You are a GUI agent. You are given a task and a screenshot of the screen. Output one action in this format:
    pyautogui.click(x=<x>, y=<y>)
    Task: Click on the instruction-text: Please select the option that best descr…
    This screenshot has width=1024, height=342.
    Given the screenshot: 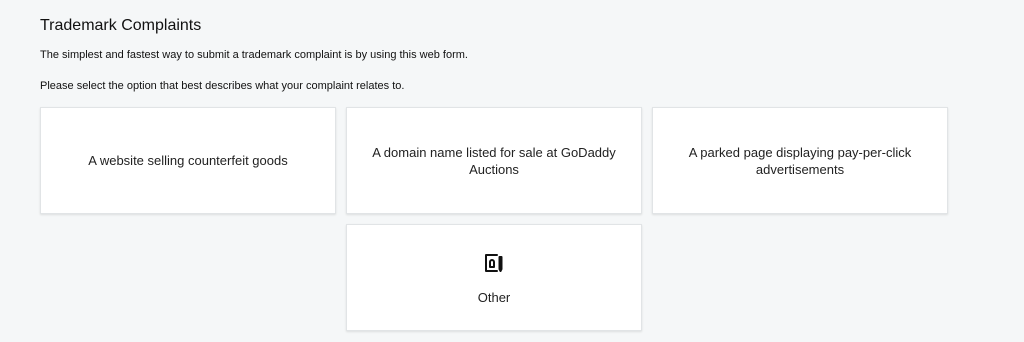 What is the action you would take?
    pyautogui.click(x=222, y=86)
    